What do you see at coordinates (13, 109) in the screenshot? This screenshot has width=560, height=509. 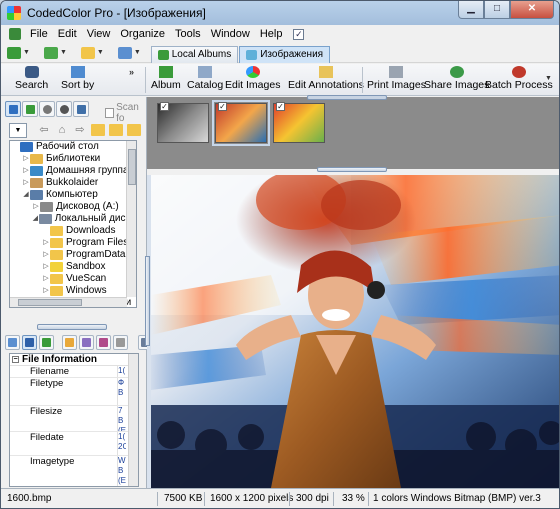 I see `tab-folders` at bounding box center [13, 109].